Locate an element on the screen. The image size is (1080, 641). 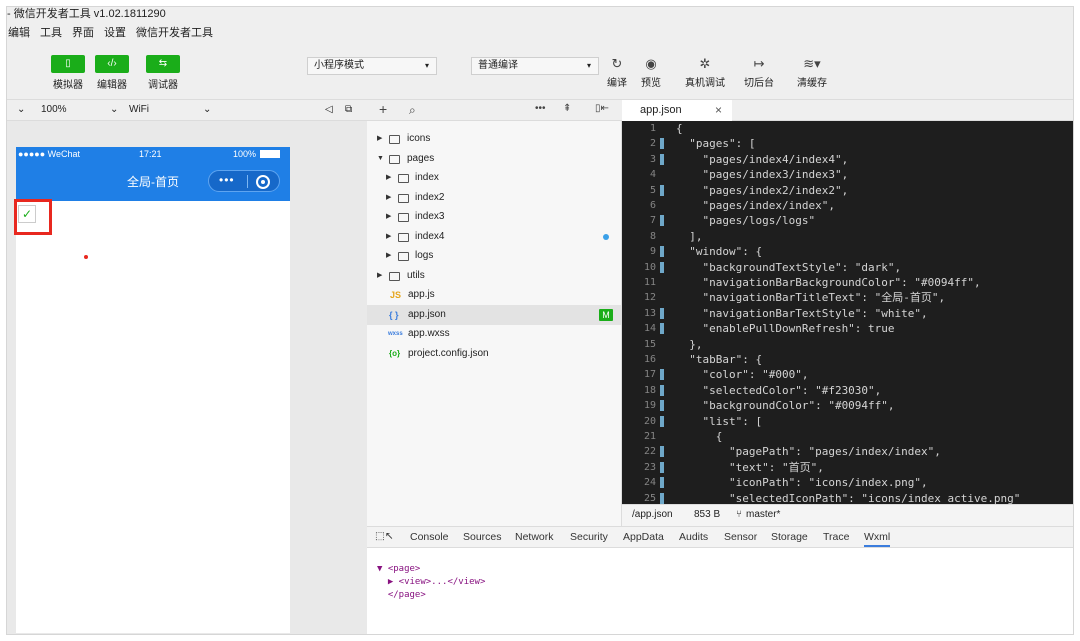
code-line: 19 "backgroundColor": "#0094ff", is located at coordinates (769, 406).